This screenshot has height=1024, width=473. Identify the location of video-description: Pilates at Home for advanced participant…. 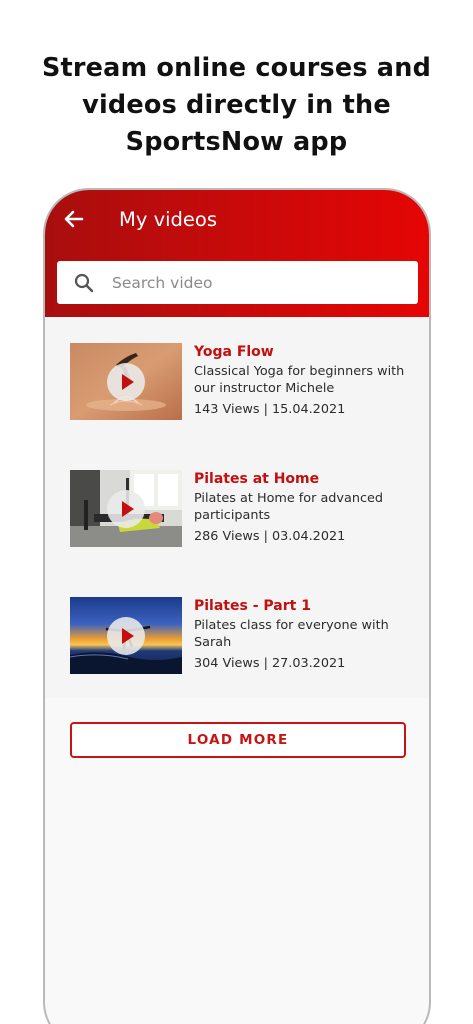
(288, 507).